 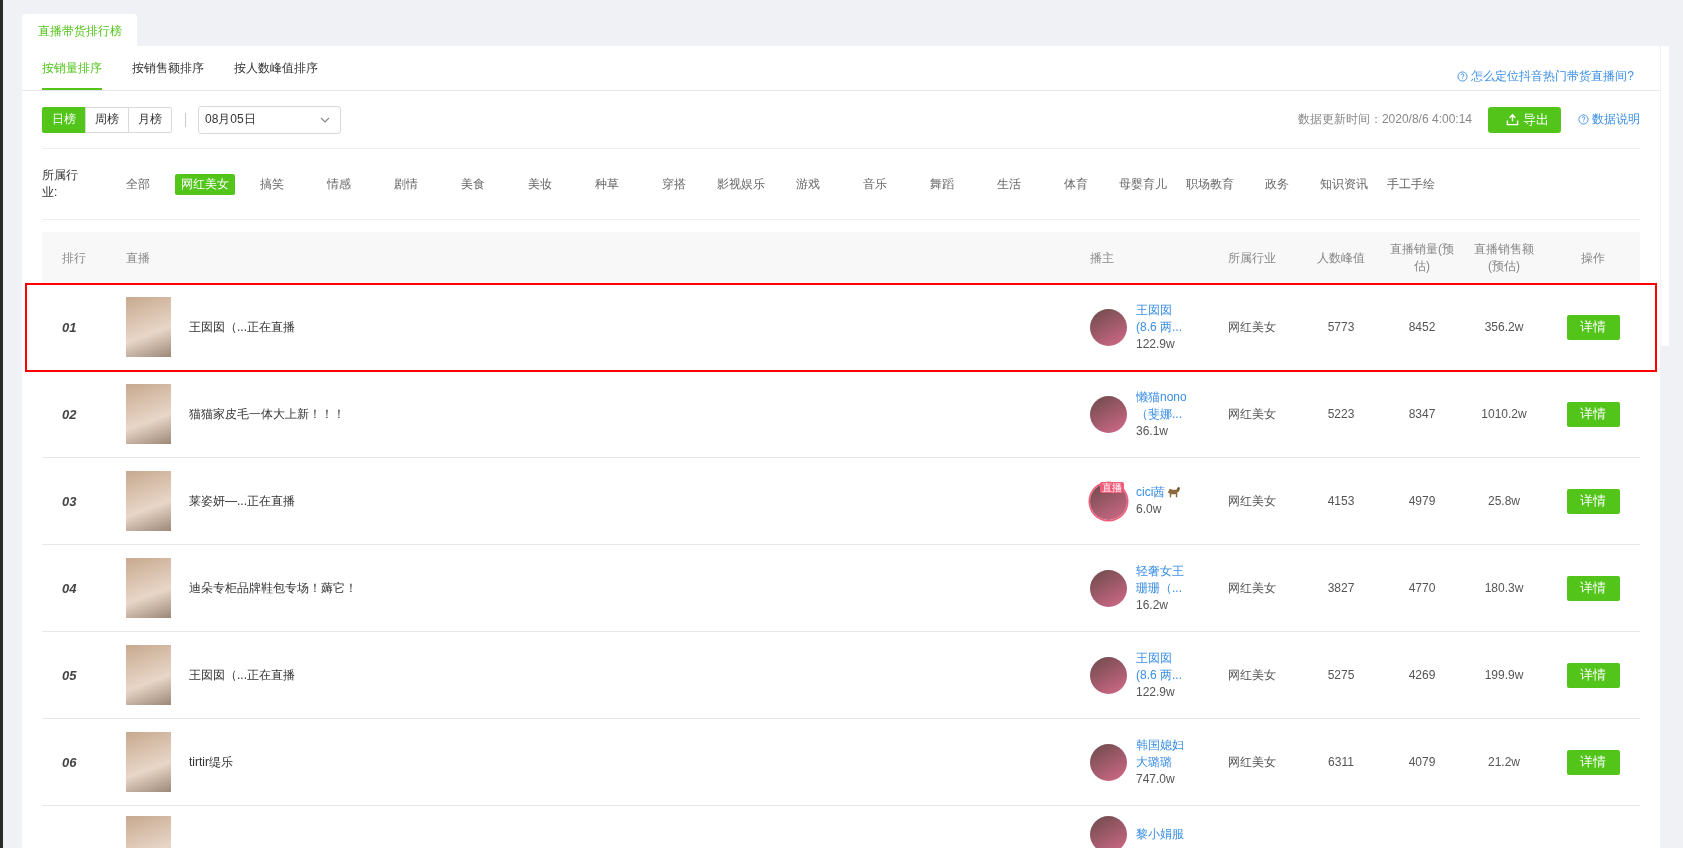 What do you see at coordinates (674, 184) in the screenshot?
I see `industry-tag: 穿搭` at bounding box center [674, 184].